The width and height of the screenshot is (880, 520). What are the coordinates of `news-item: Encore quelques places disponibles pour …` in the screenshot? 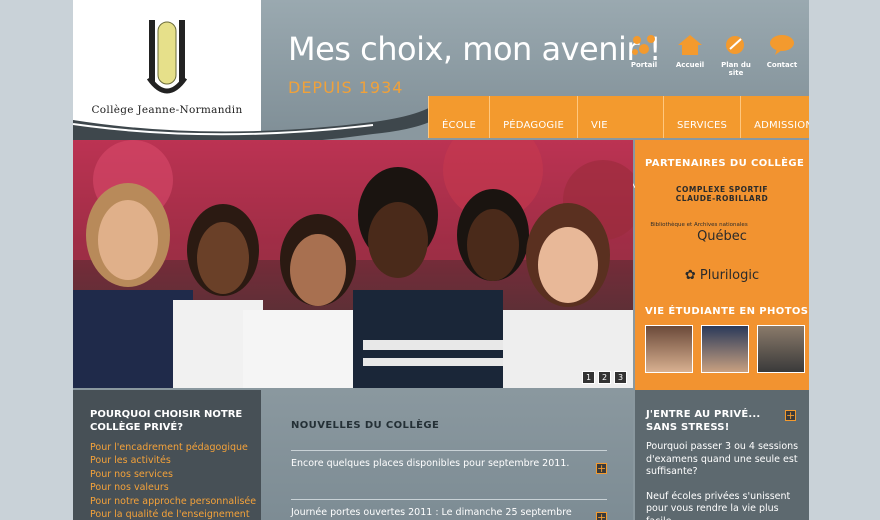 It's located at (449, 462).